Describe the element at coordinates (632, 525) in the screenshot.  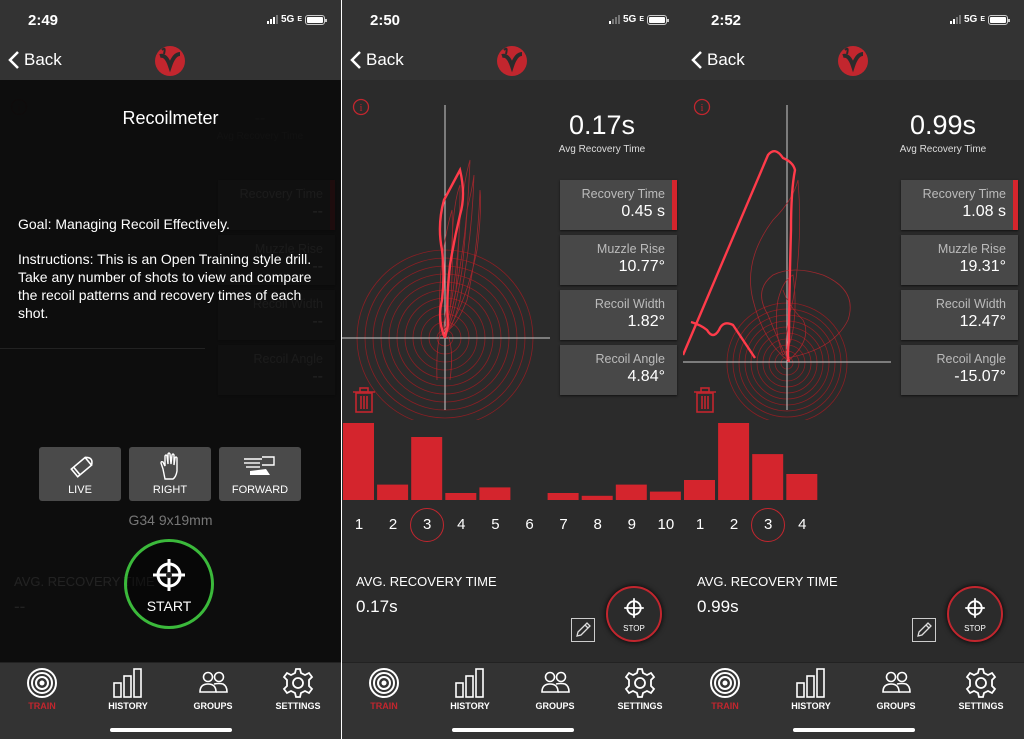
I see `shot-number-9: 9` at that location.